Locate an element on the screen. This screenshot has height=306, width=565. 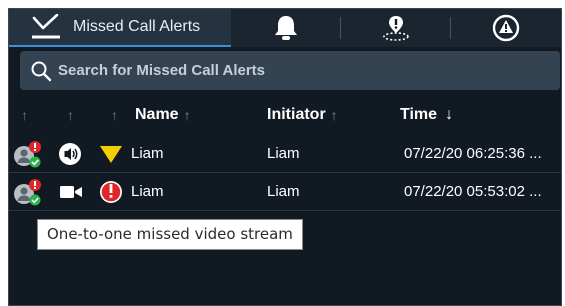
search-icon is located at coordinates (41, 71).